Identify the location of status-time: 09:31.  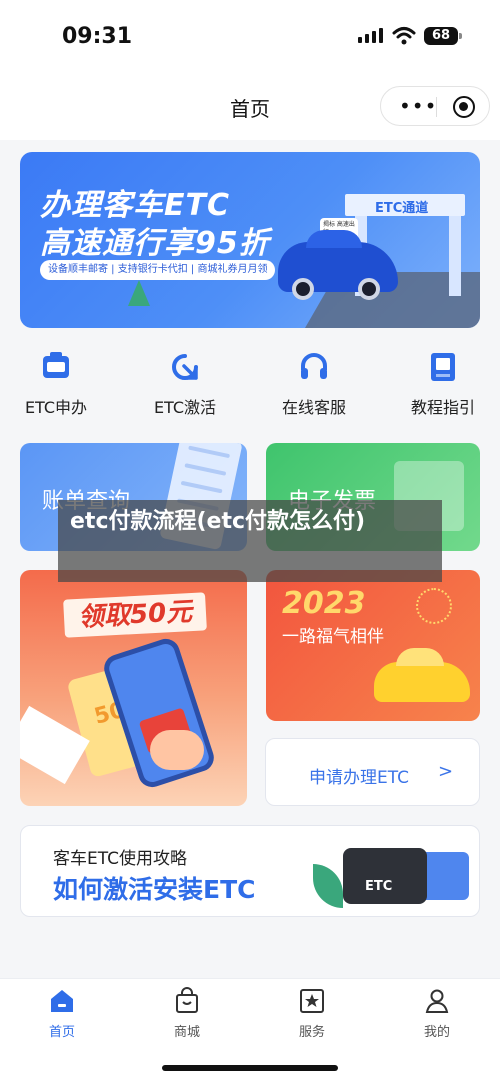
(97, 36).